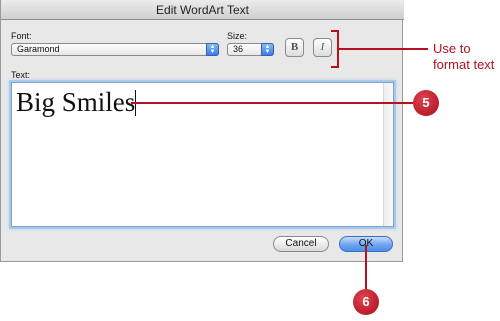 Image resolution: width=500 pixels, height=321 pixels. I want to click on format-callout-text: Use to format text, so click(464, 56).